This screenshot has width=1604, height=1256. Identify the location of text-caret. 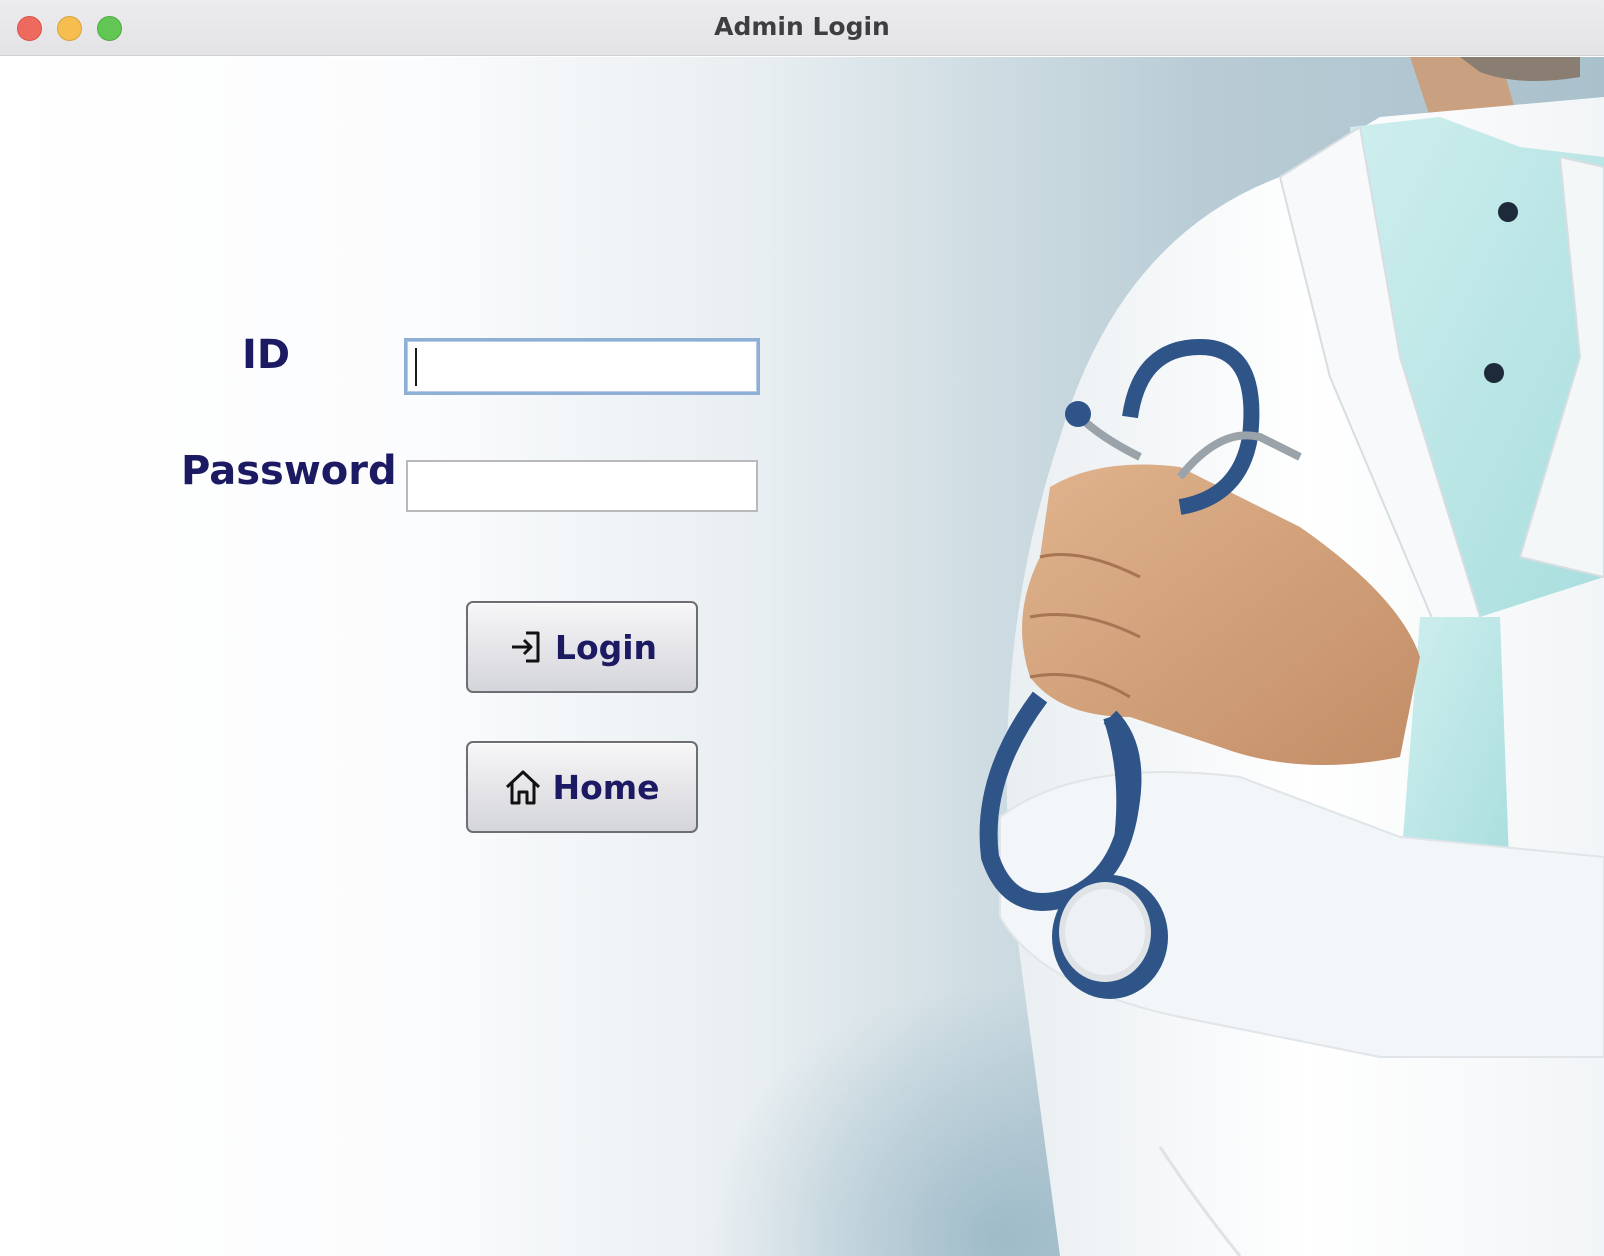
(416, 367).